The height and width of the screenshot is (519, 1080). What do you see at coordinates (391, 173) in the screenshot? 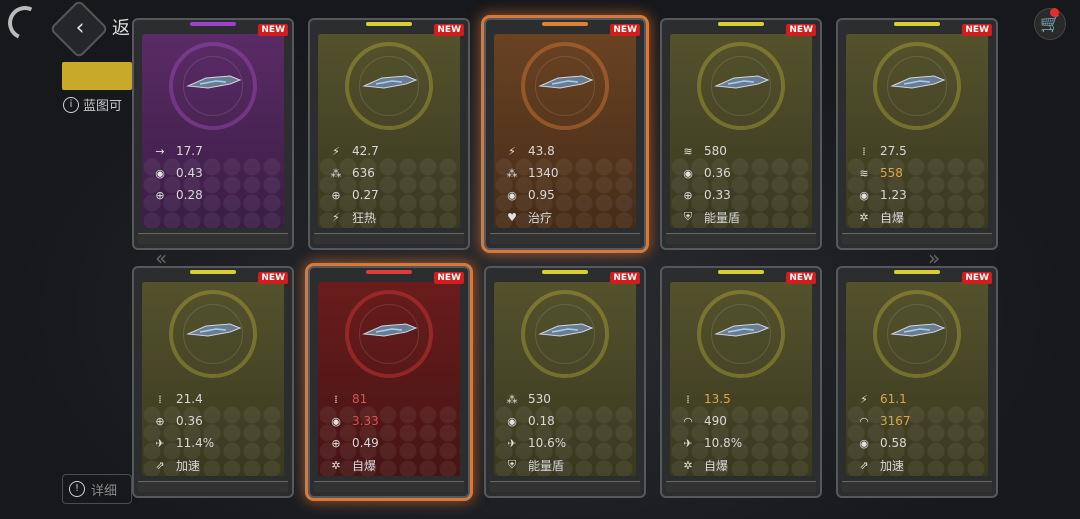
I see `stat-row: ⁂ 636` at bounding box center [391, 173].